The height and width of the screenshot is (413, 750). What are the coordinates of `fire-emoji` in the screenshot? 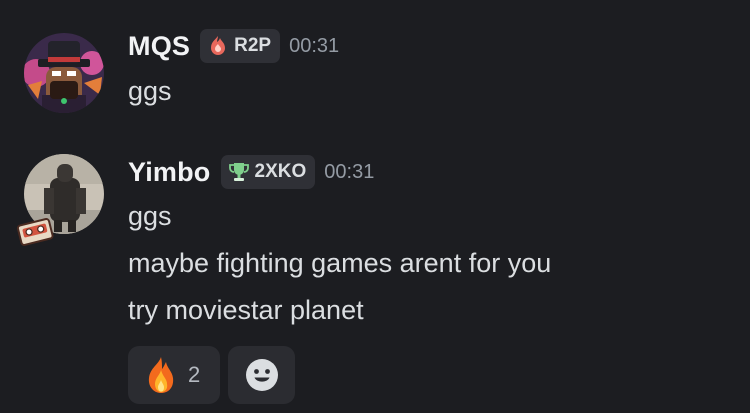 It's located at (161, 375).